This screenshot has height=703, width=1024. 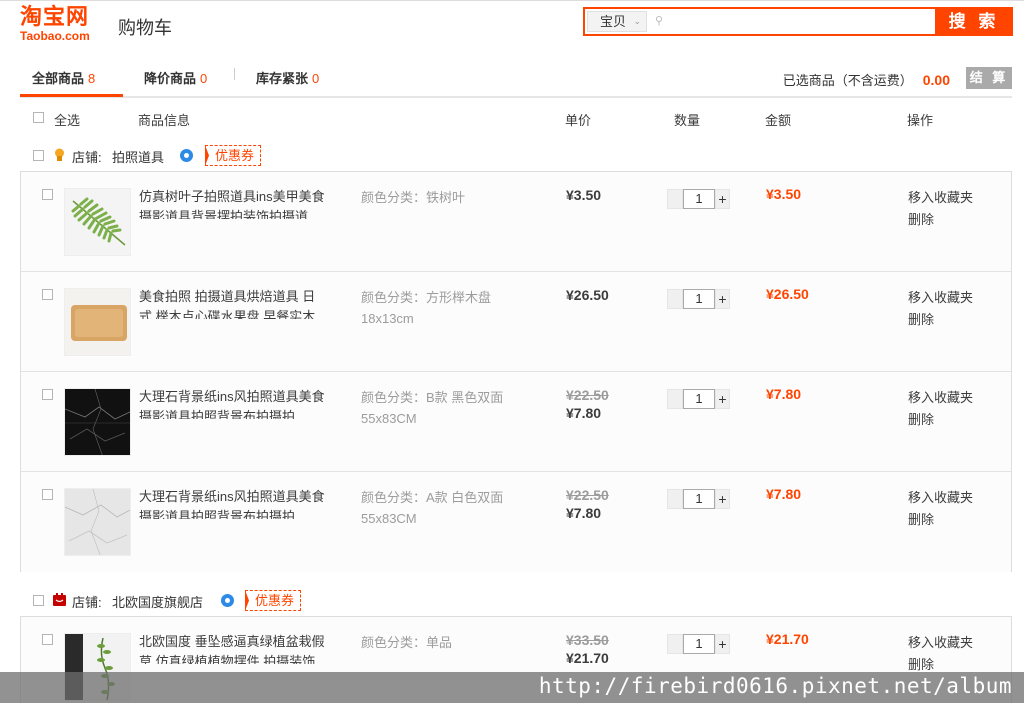 I want to click on shop-header: 店铺: 北欧国度旗舰店 优惠券, so click(x=516, y=603).